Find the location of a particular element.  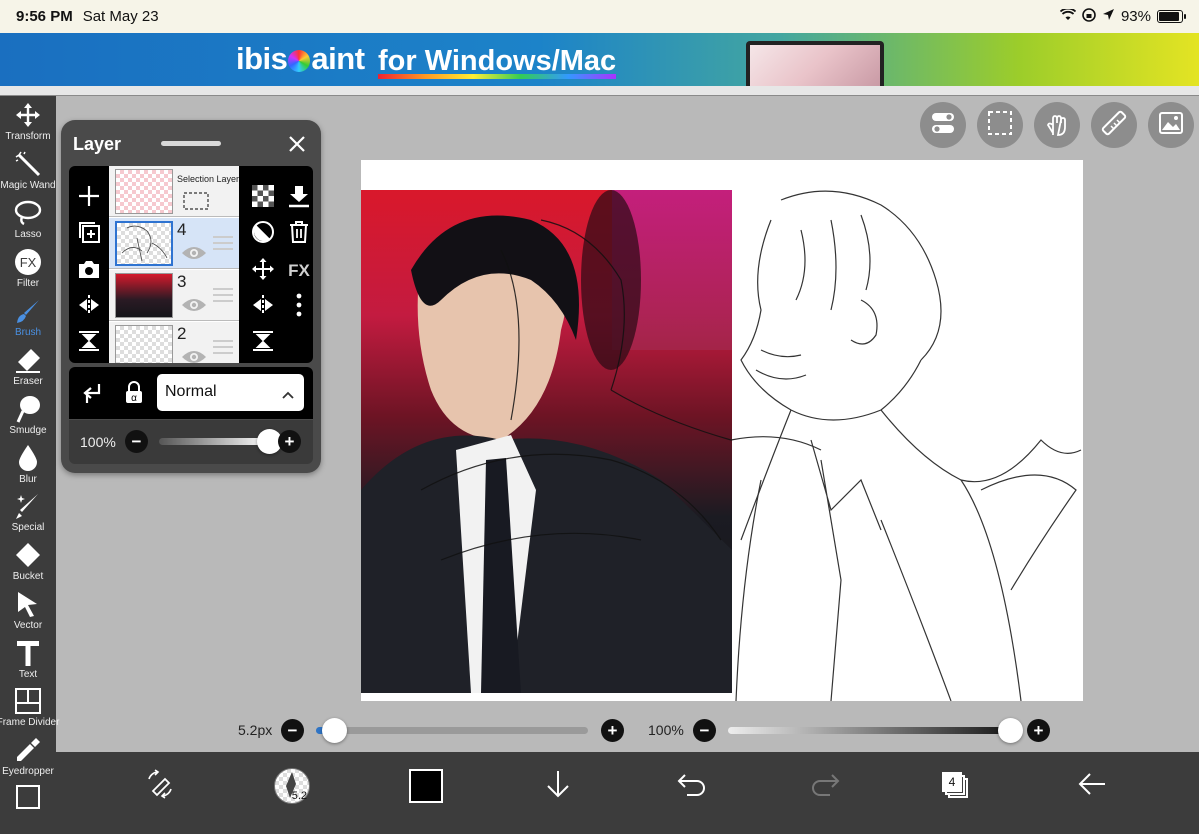

clipping-button is located at coordinates (263, 234).